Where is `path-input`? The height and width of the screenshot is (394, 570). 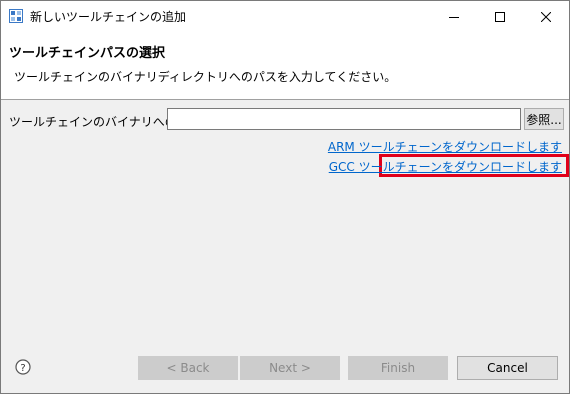 path-input is located at coordinates (344, 119).